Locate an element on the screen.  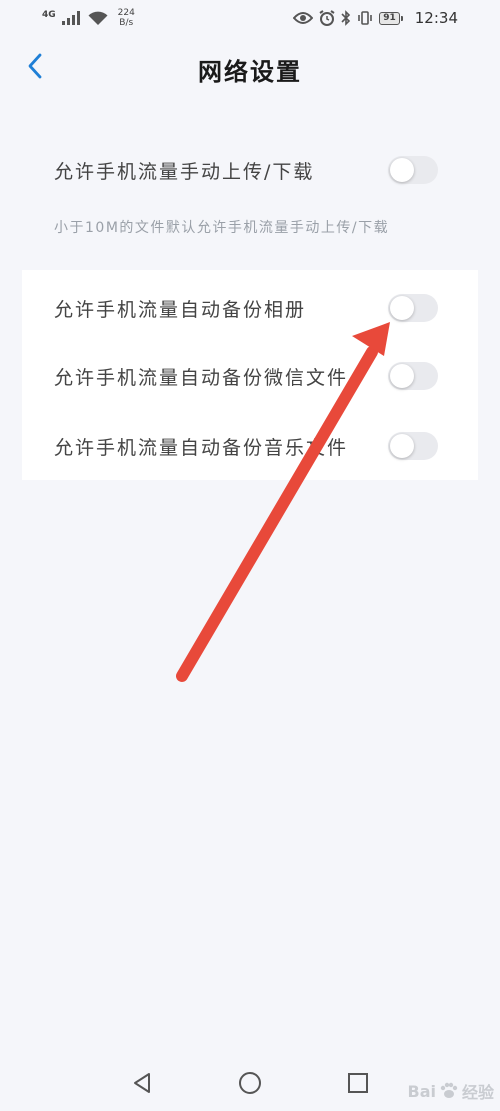
battery-cap is located at coordinates (401, 18).